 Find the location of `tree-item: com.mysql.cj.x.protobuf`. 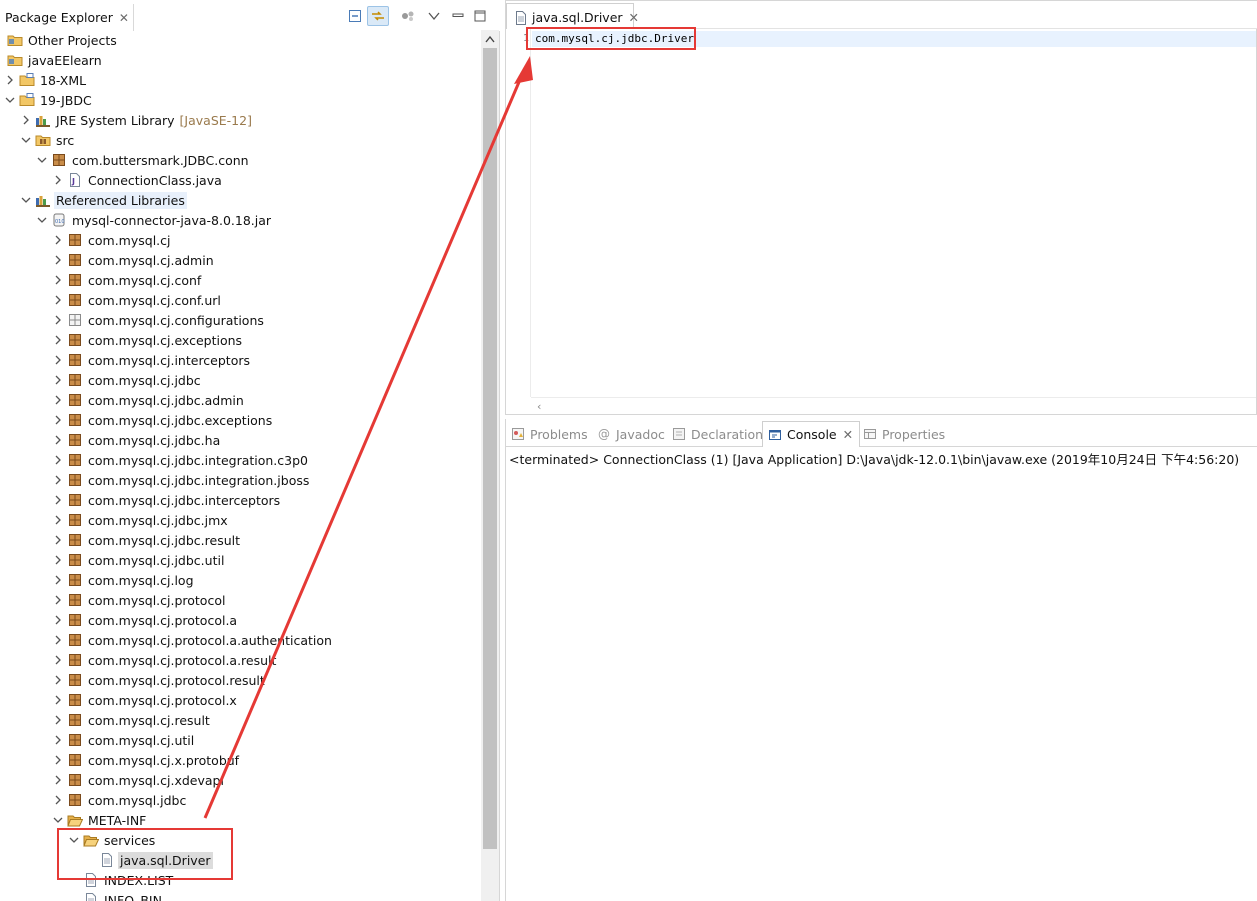

tree-item: com.mysql.cj.x.protobuf is located at coordinates (241, 760).